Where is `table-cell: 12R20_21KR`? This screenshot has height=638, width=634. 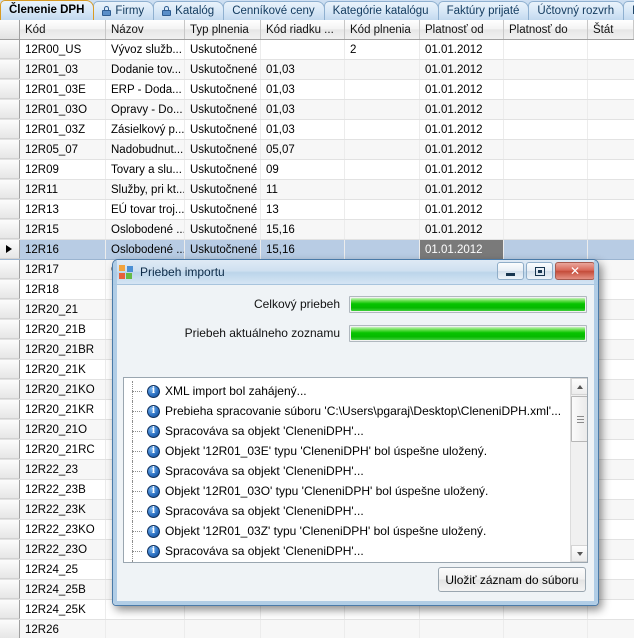 table-cell: 12R20_21KR is located at coordinates (63, 409).